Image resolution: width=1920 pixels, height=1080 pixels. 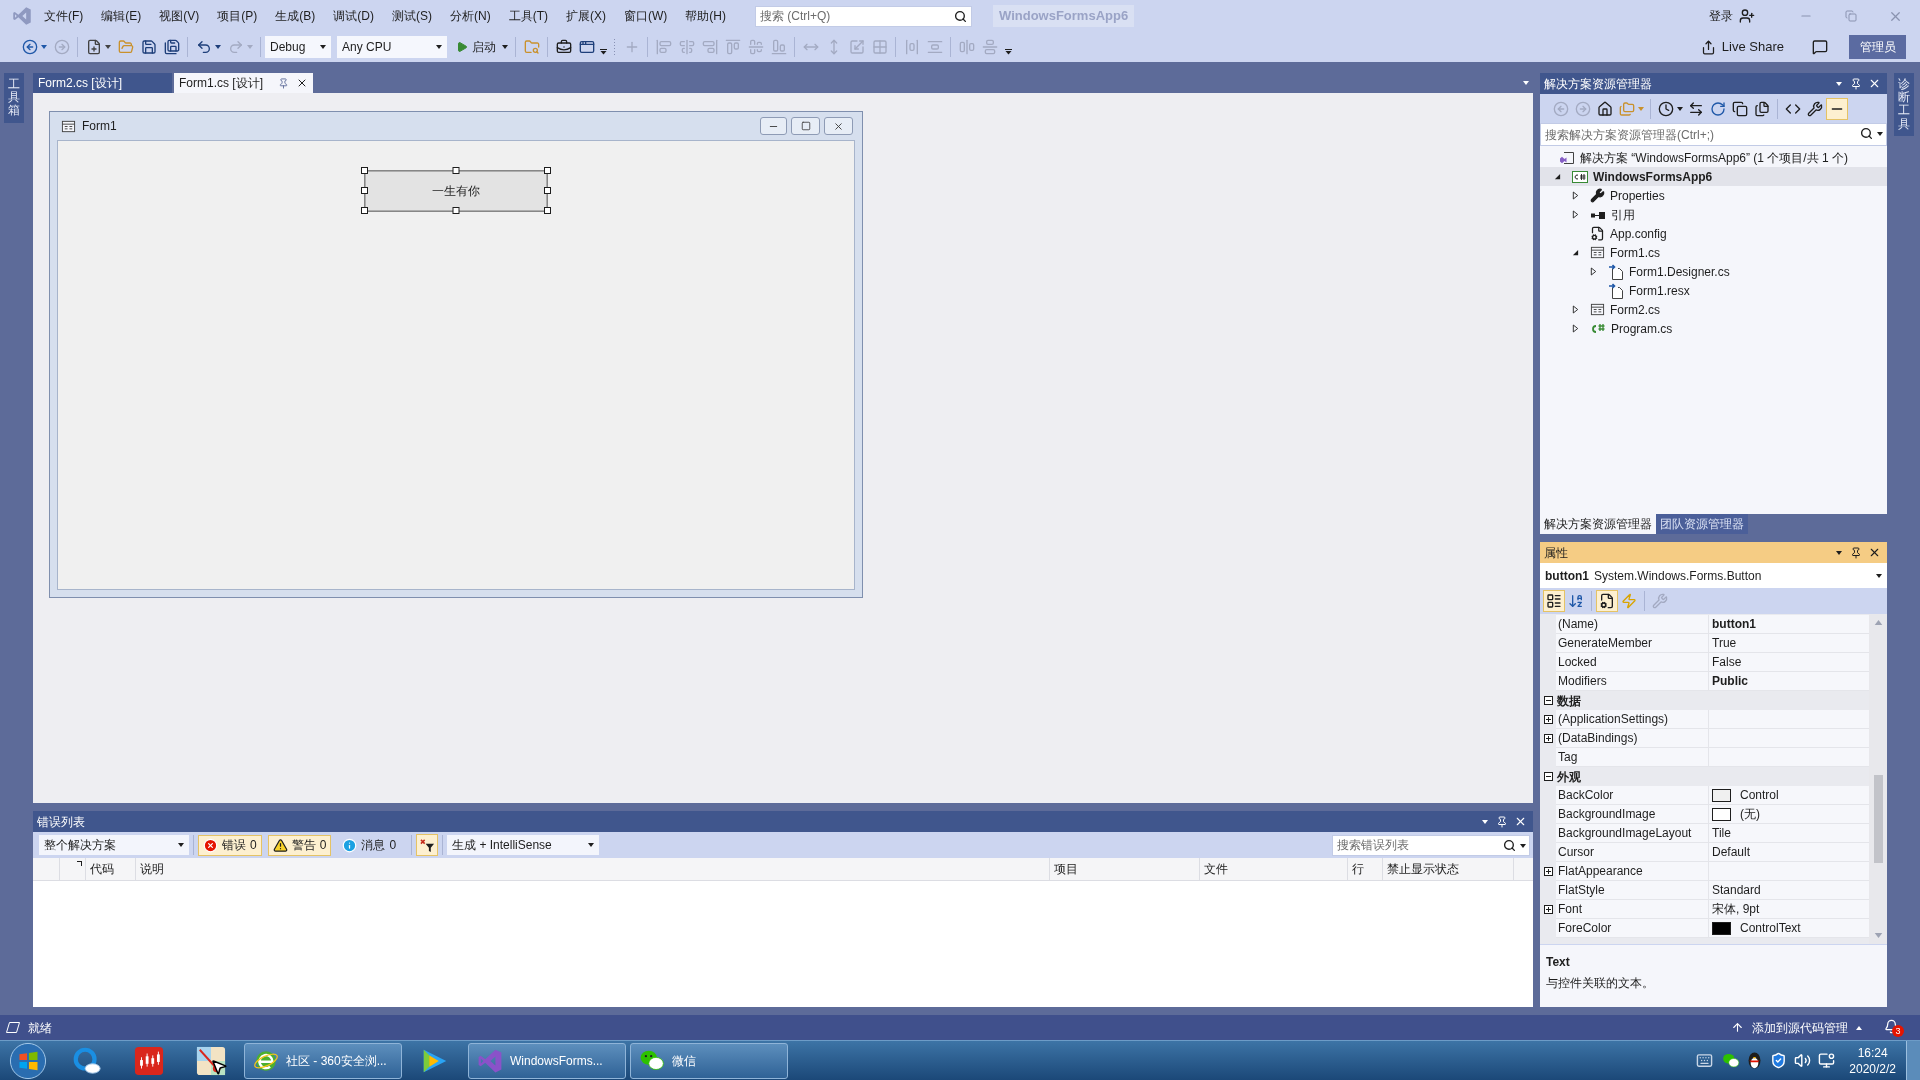 What do you see at coordinates (1713, 233) in the screenshot?
I see `tree-item: App.config` at bounding box center [1713, 233].